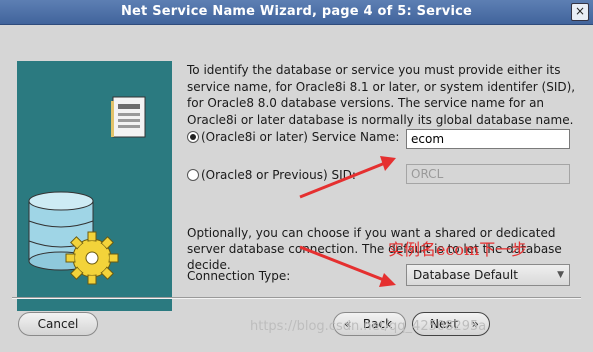  Describe the element at coordinates (87, 190) in the screenshot. I see `database-gear-icon` at that location.